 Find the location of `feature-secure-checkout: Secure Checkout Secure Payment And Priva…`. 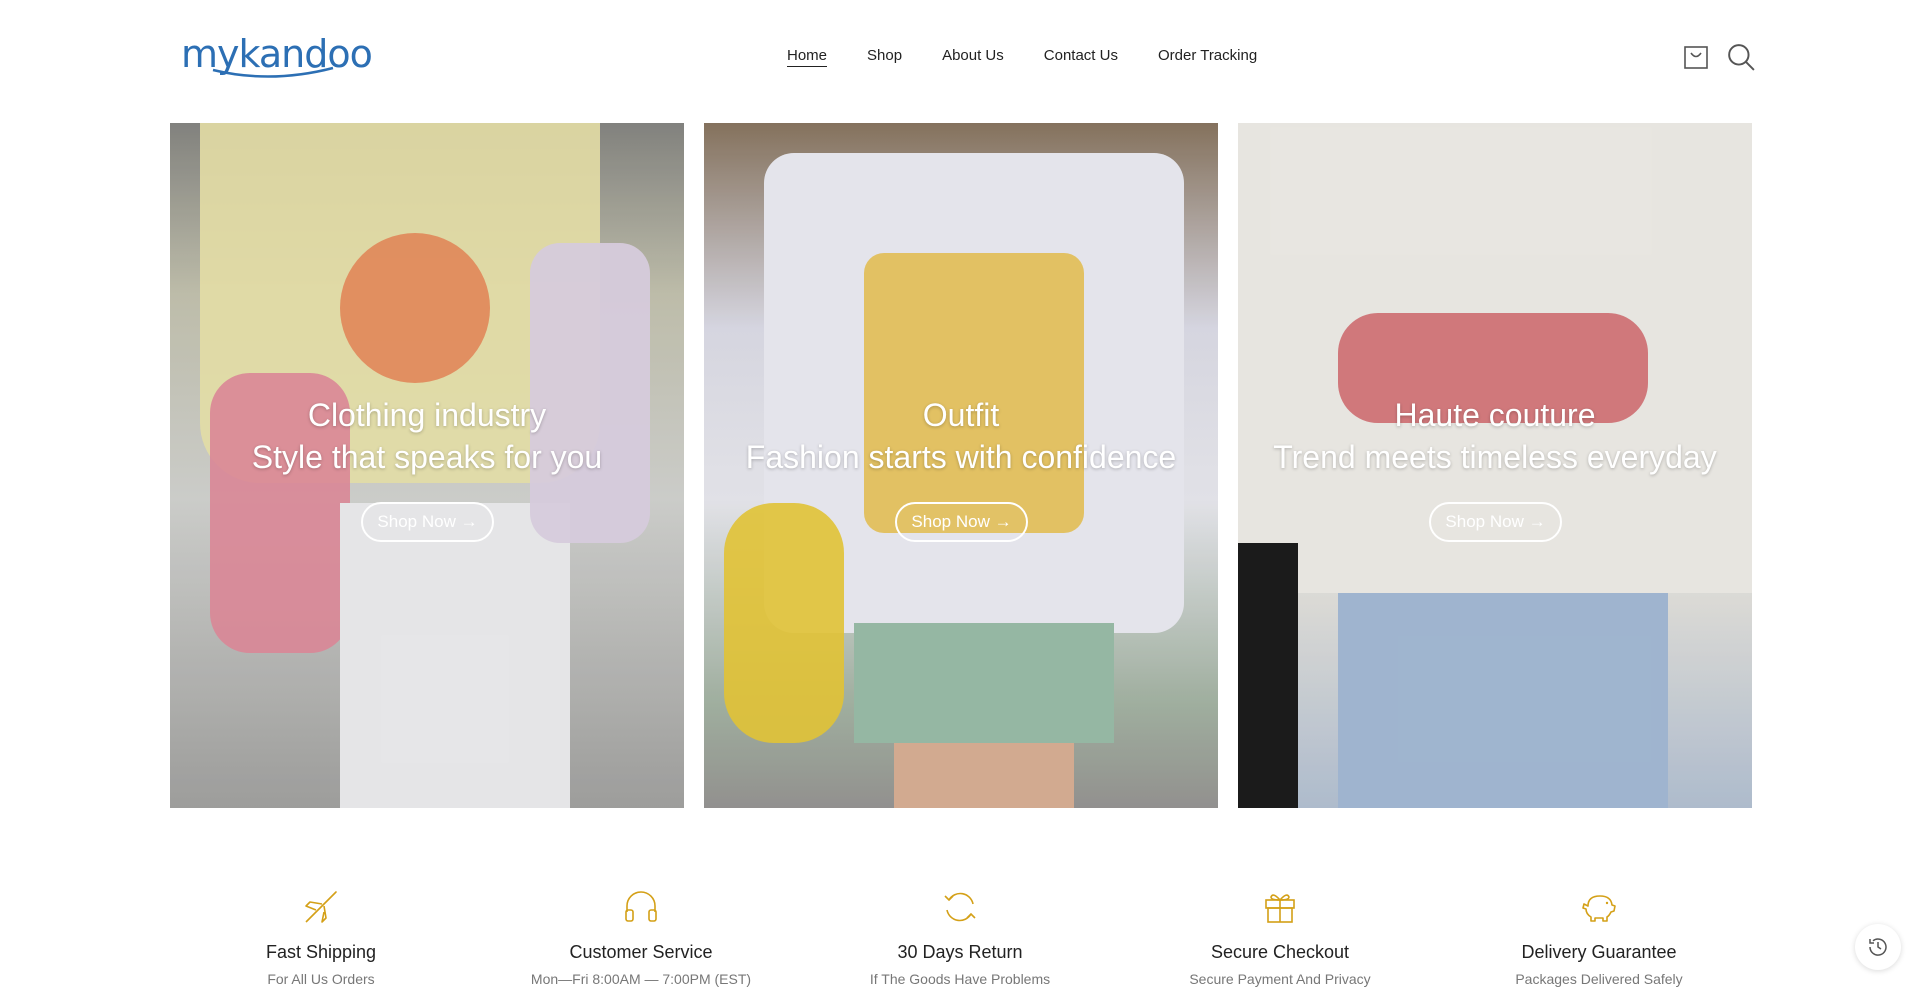

feature-secure-checkout: Secure Checkout Secure Payment And Priva… is located at coordinates (1280, 934).